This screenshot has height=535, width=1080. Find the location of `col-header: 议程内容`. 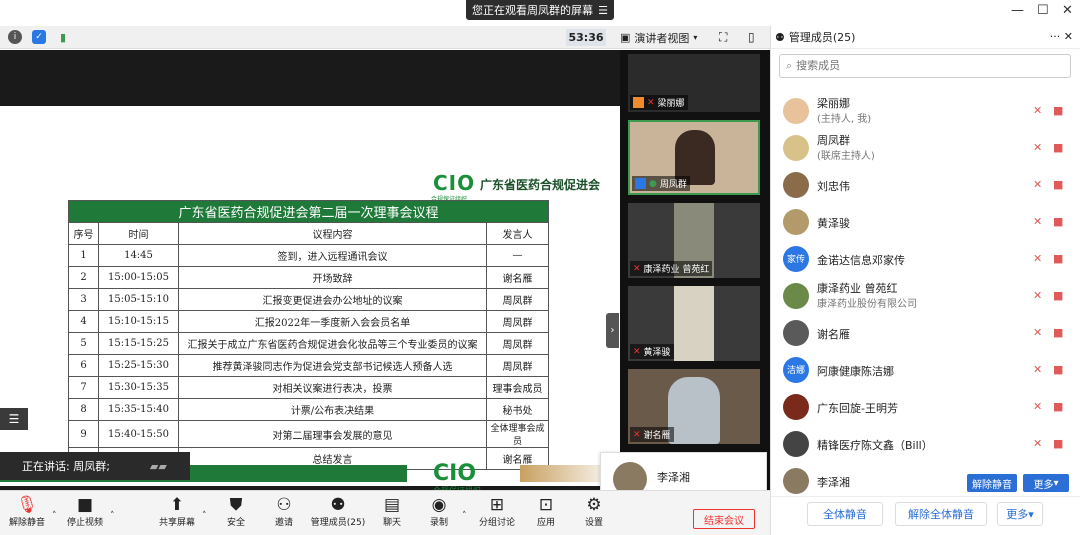

col-header: 议程内容 is located at coordinates (332, 233).